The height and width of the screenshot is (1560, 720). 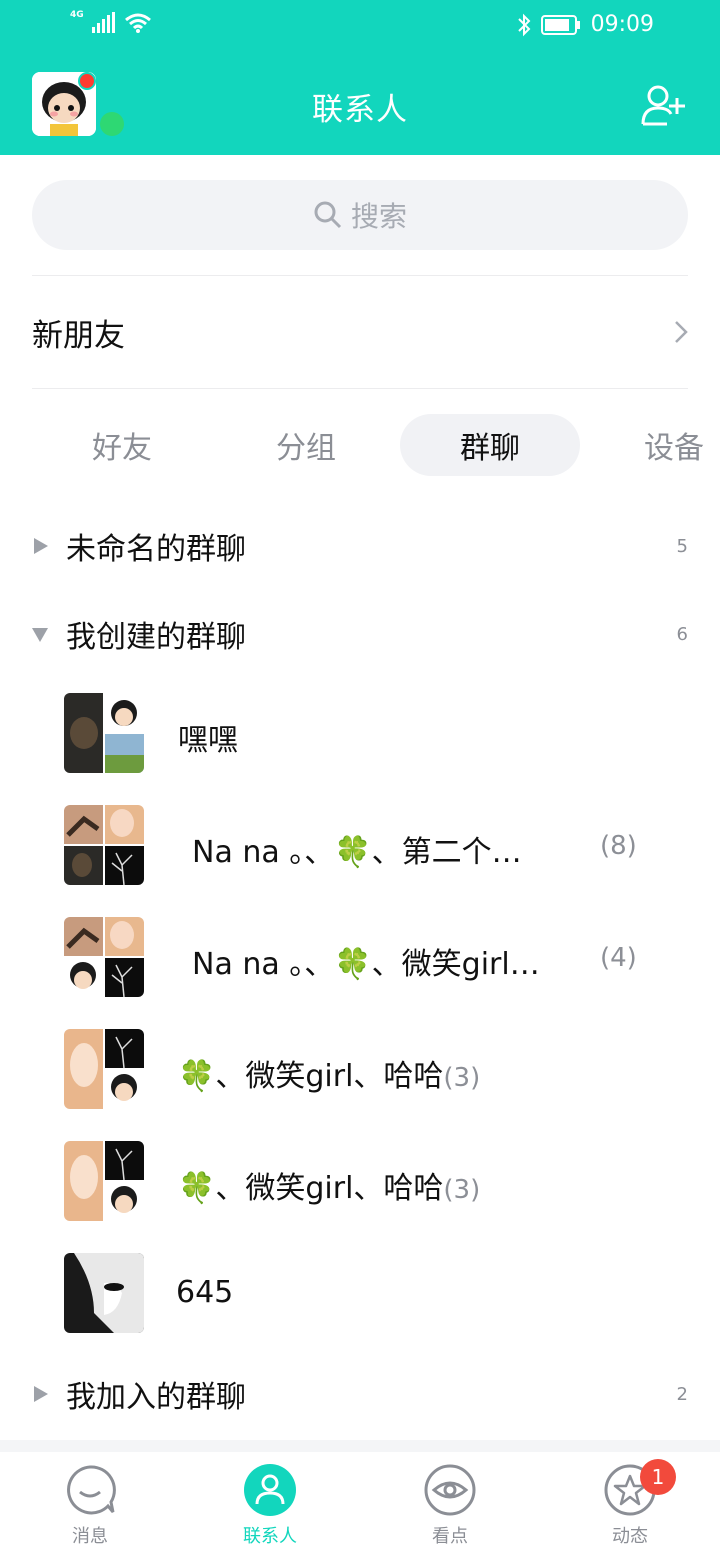 What do you see at coordinates (360, 110) in the screenshot?
I see `page-title: 联系人` at bounding box center [360, 110].